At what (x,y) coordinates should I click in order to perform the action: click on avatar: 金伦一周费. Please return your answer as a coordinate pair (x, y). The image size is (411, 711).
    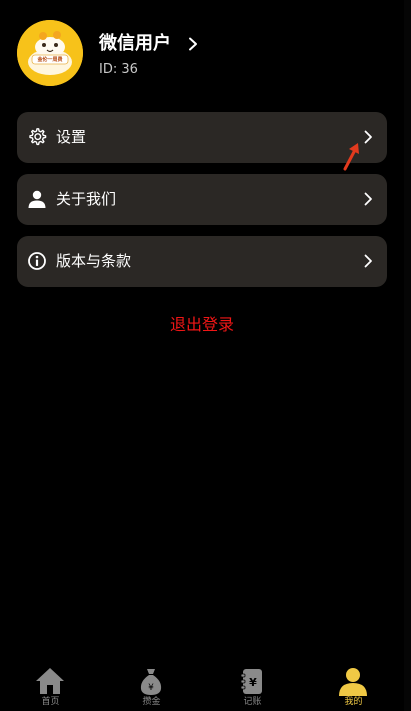
    Looking at the image, I should click on (50, 53).